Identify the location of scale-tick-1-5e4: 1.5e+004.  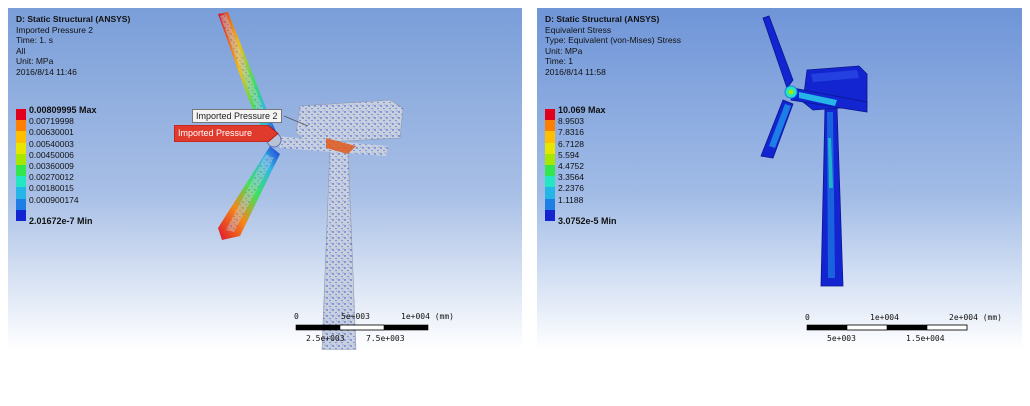
(925, 338).